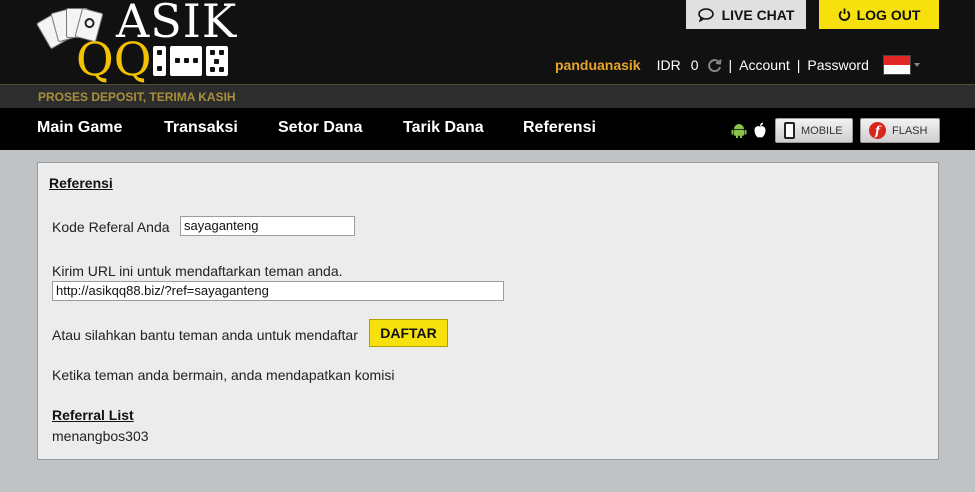  I want to click on mobile-button: MOBILE, so click(814, 130).